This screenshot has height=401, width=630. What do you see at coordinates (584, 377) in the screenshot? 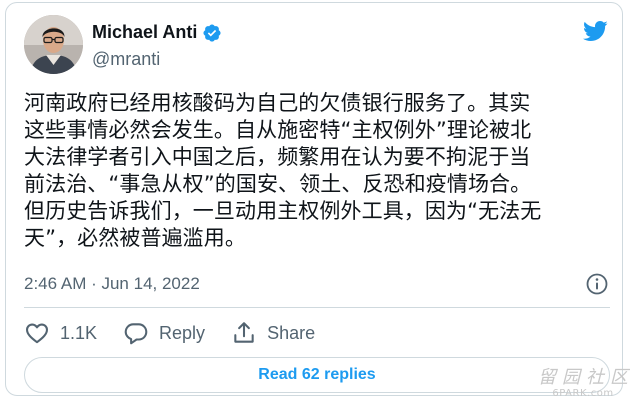
I see `watermark-cn: 留园社区` at bounding box center [584, 377].